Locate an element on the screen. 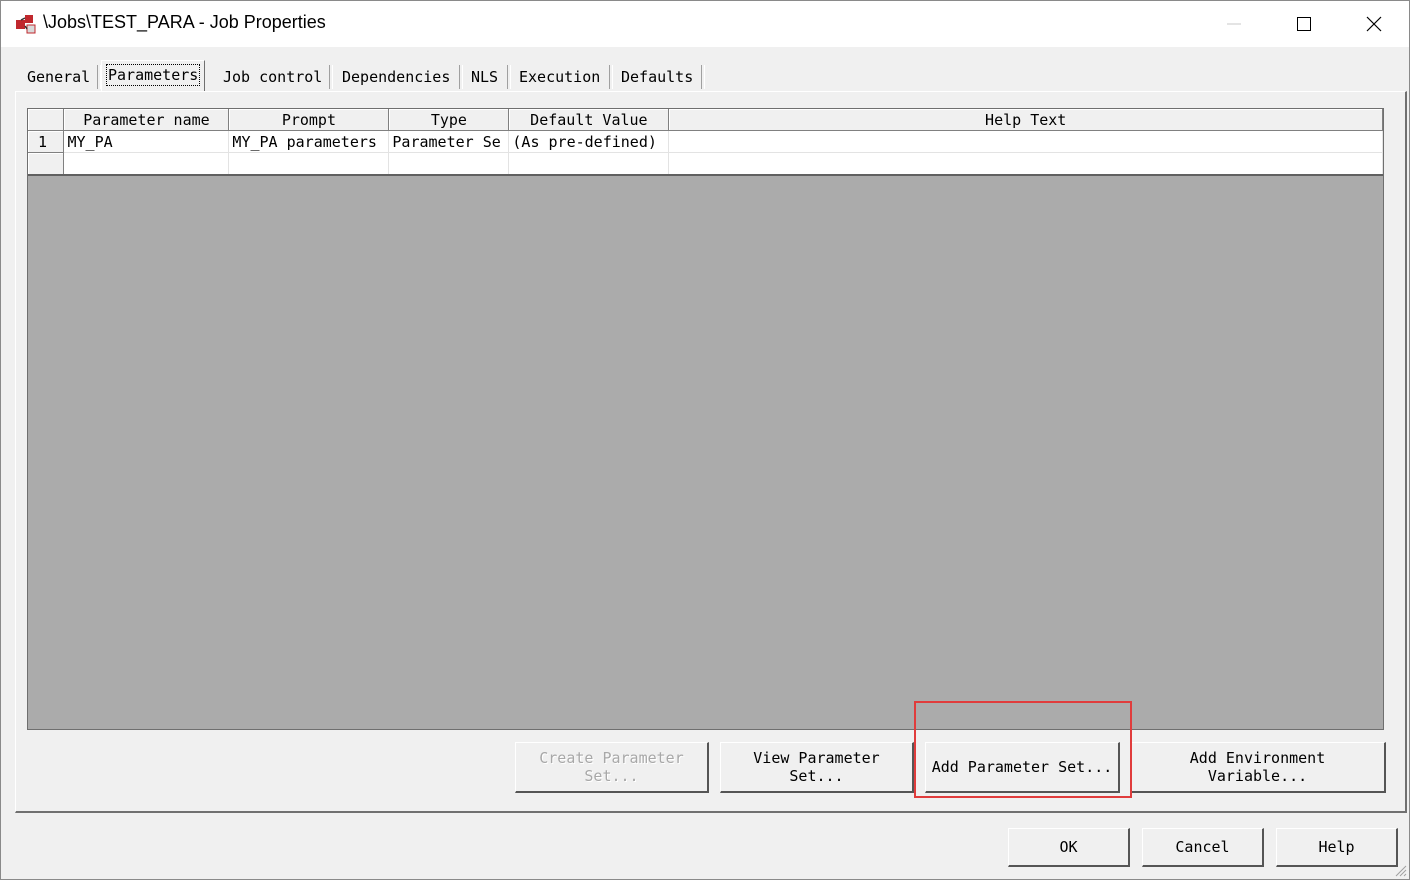  tab-nls: NLS is located at coordinates (484, 76).